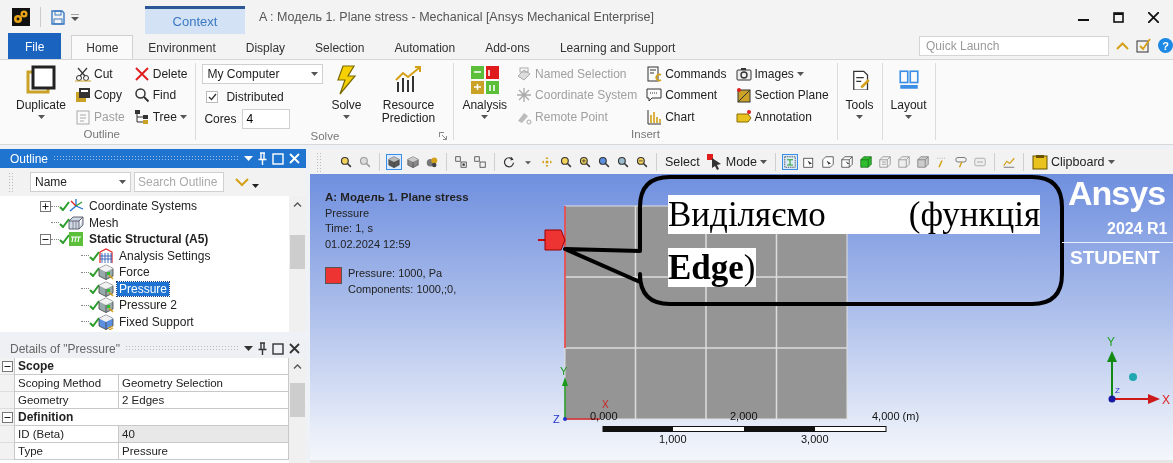 This screenshot has height=463, width=1173. What do you see at coordinates (408, 94) in the screenshot?
I see `ribbon-button: Resource Prediction` at bounding box center [408, 94].